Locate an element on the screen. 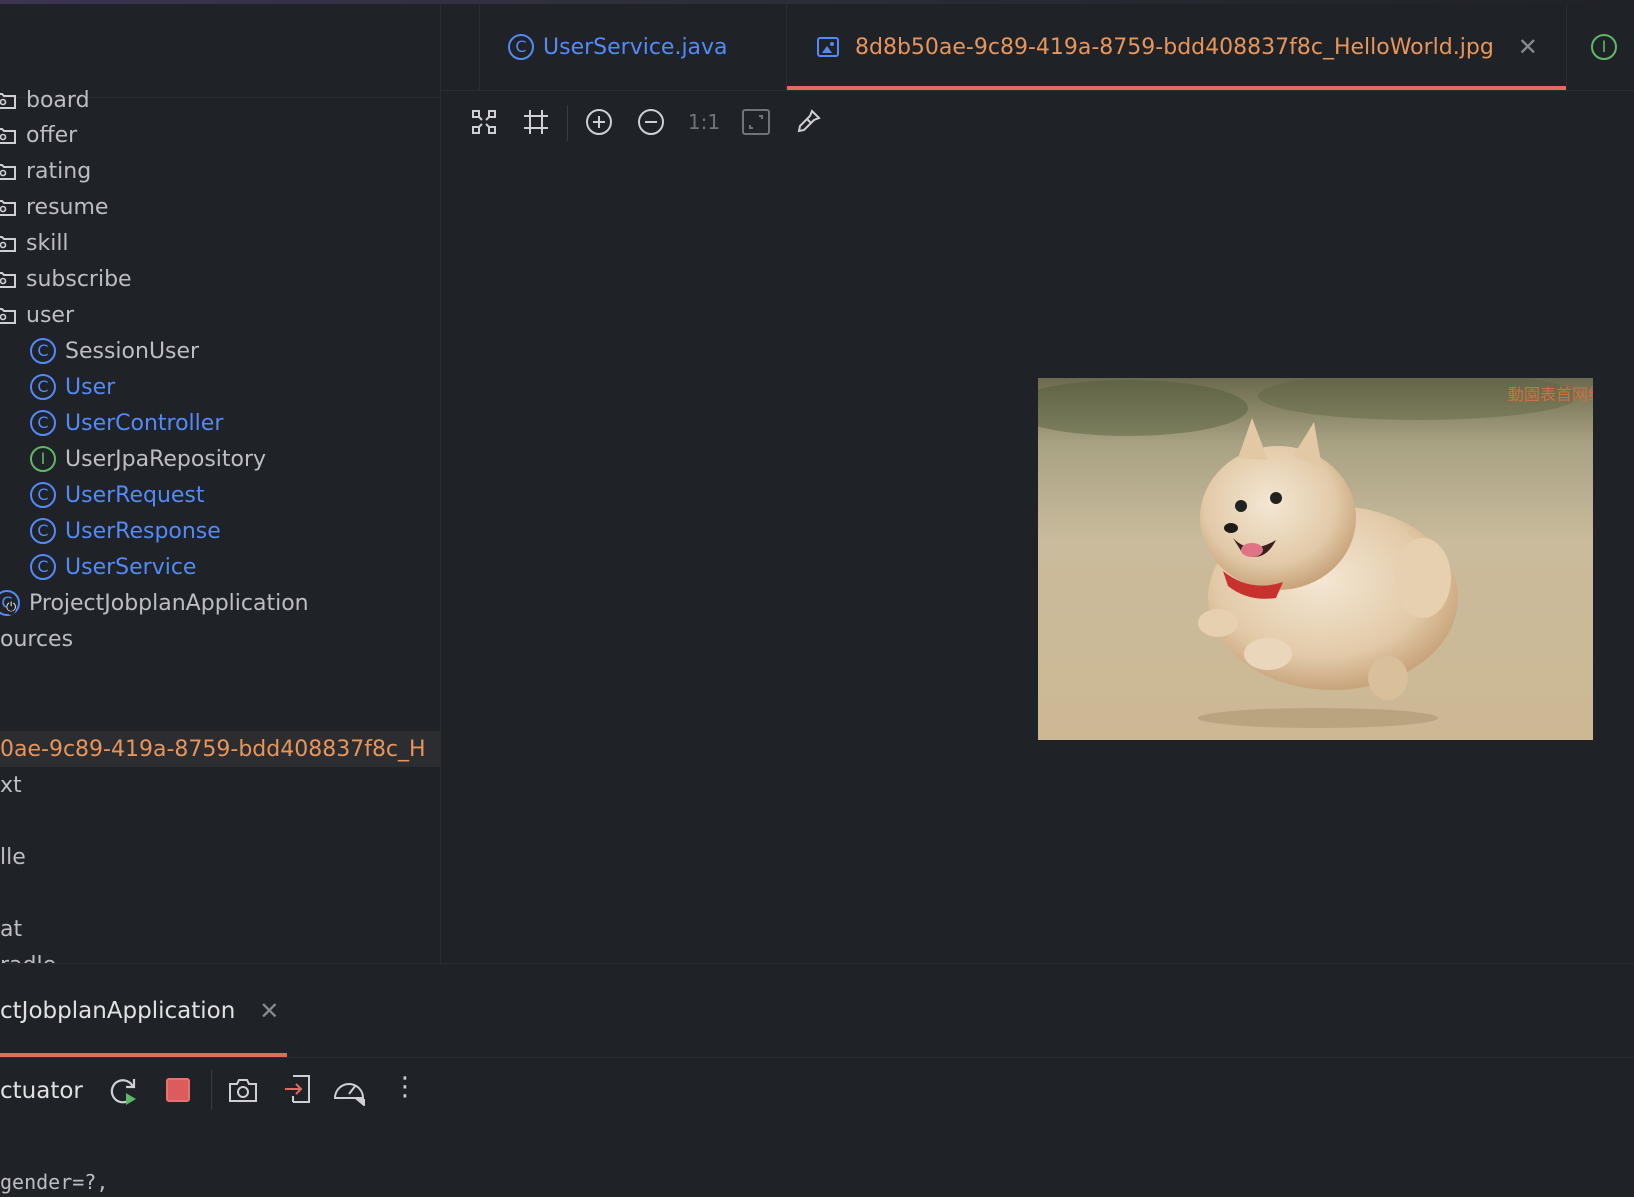  tree-label: user is located at coordinates (50, 315).